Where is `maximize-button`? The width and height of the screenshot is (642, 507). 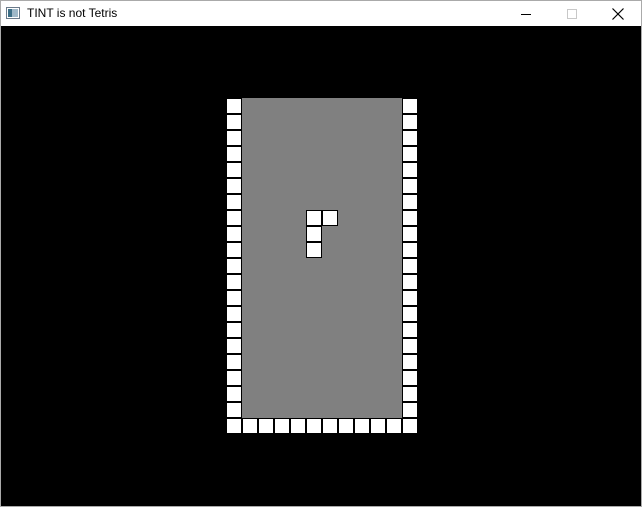 maximize-button is located at coordinates (572, 13).